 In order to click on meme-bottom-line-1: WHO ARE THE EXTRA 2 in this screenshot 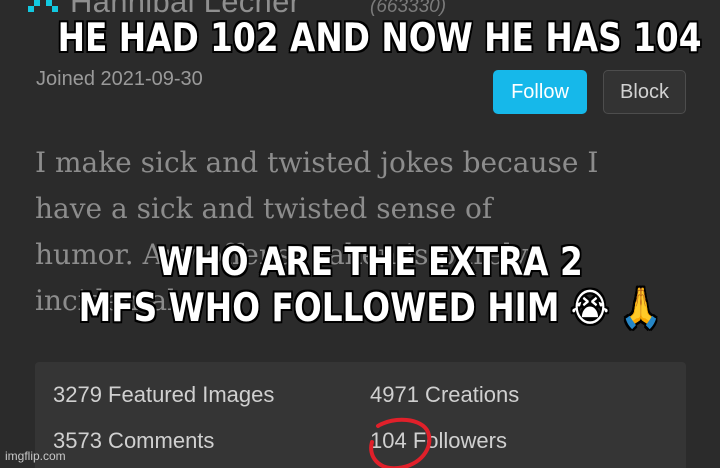, I will do `click(370, 262)`.